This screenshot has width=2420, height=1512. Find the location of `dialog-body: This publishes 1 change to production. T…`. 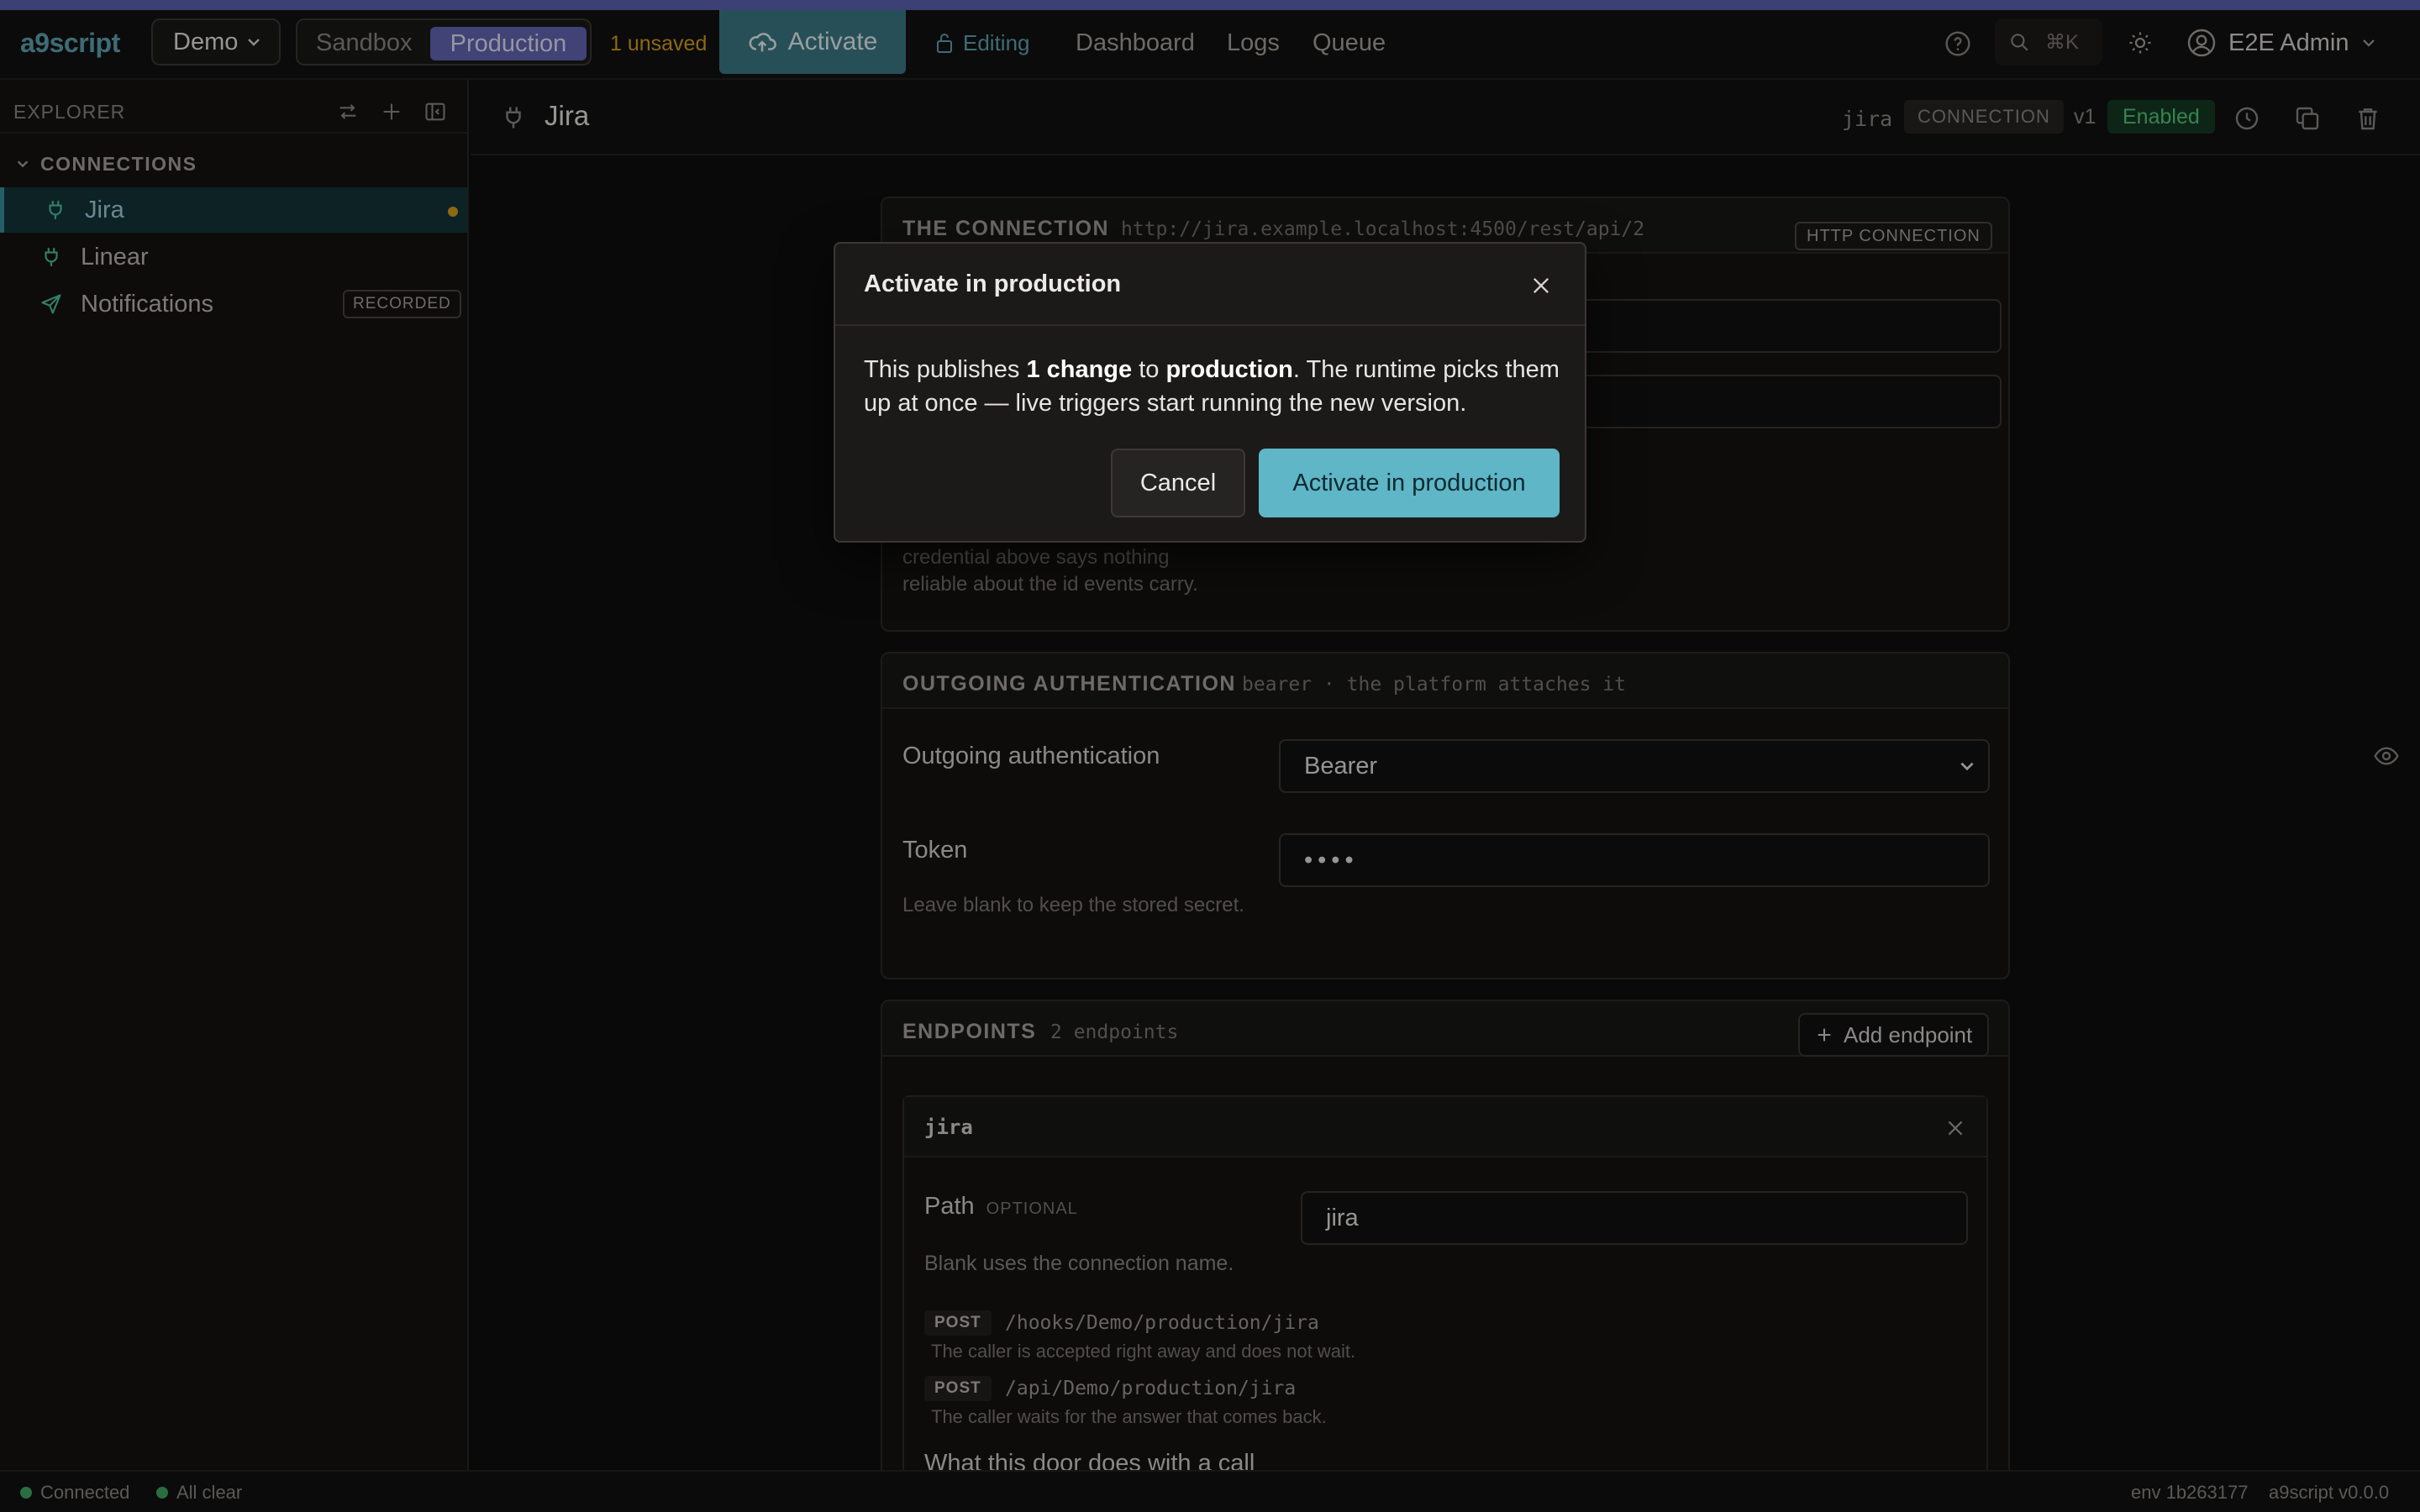

dialog-body: This publishes 1 change to production. T… is located at coordinates (1217, 386).